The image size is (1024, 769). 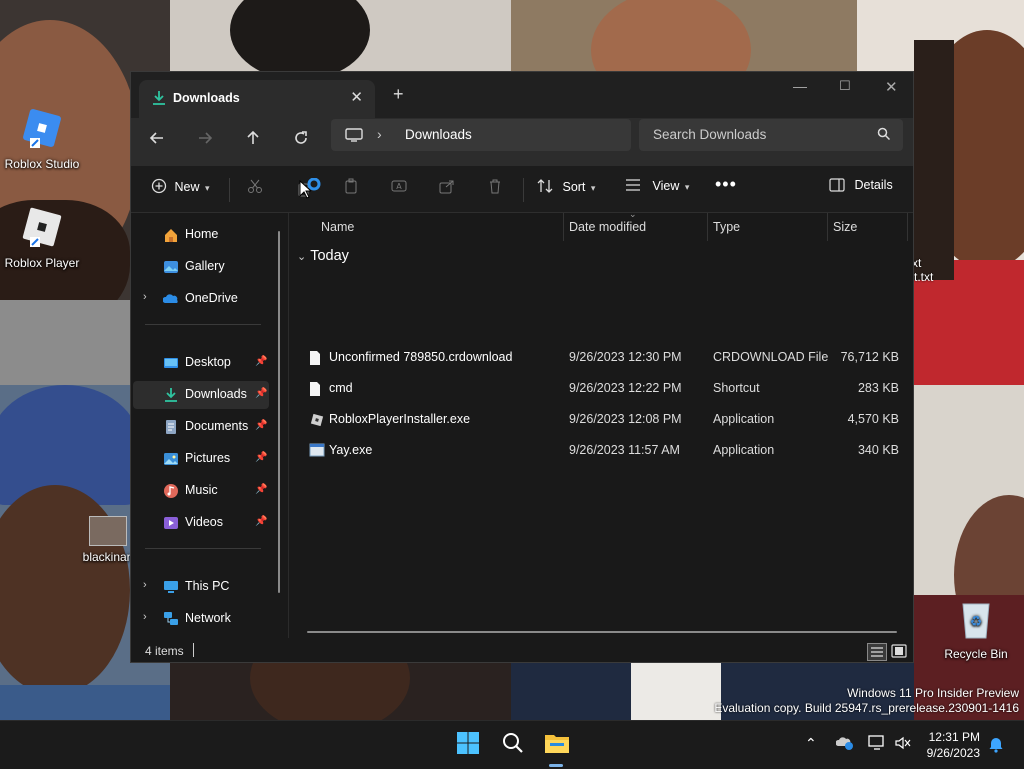 I want to click on new-button: New ▾, so click(x=180, y=187).